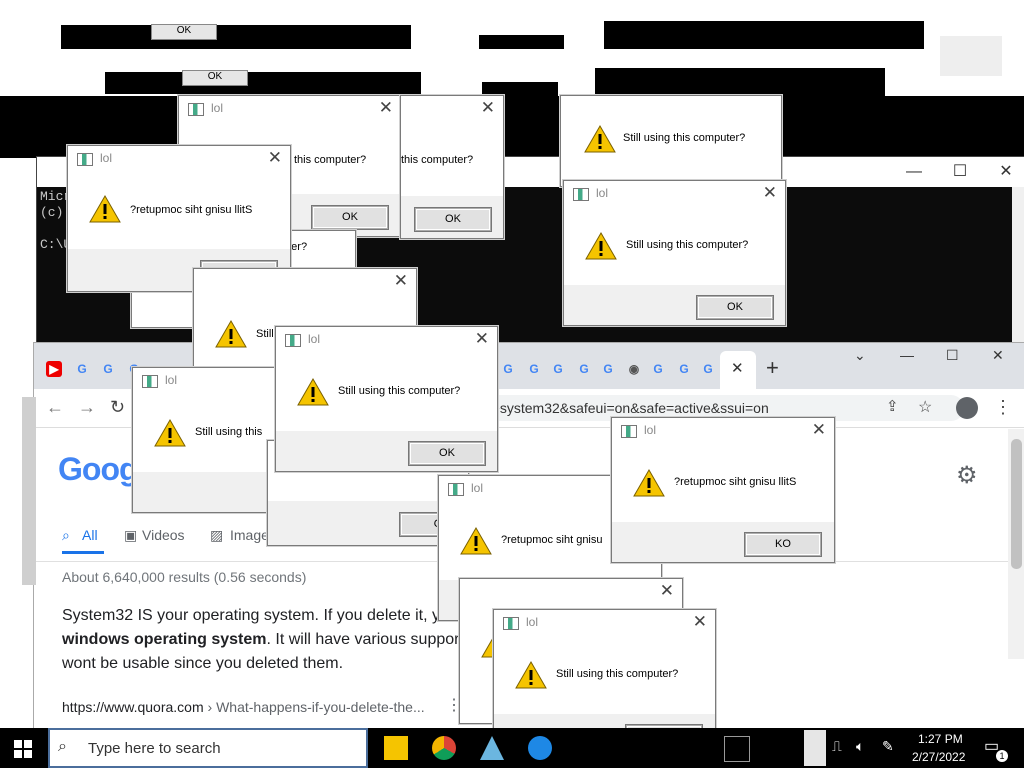  I want to click on taskbar-search-box: ⌕ Type here to search, so click(208, 748).